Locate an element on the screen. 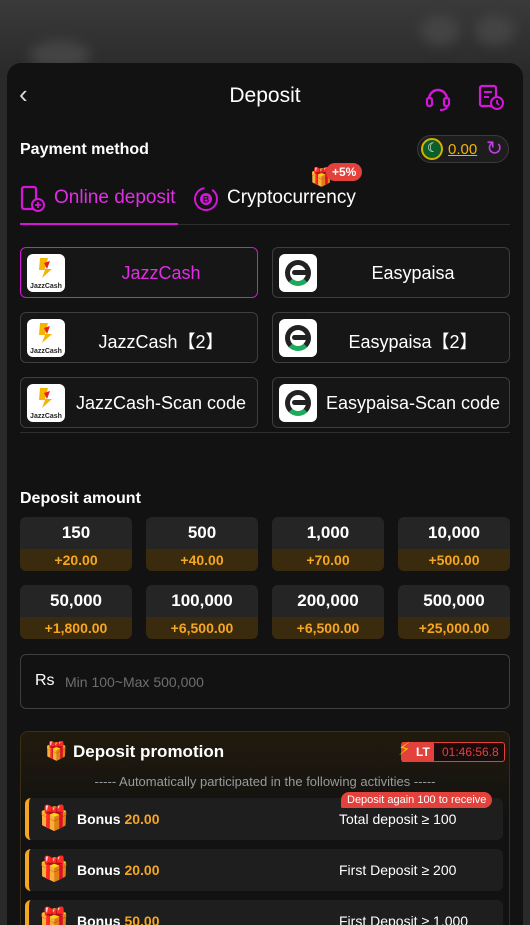 This screenshot has height=925, width=530. method-jazzcash-2: JazzCash JazzCash【2】 is located at coordinates (139, 337).